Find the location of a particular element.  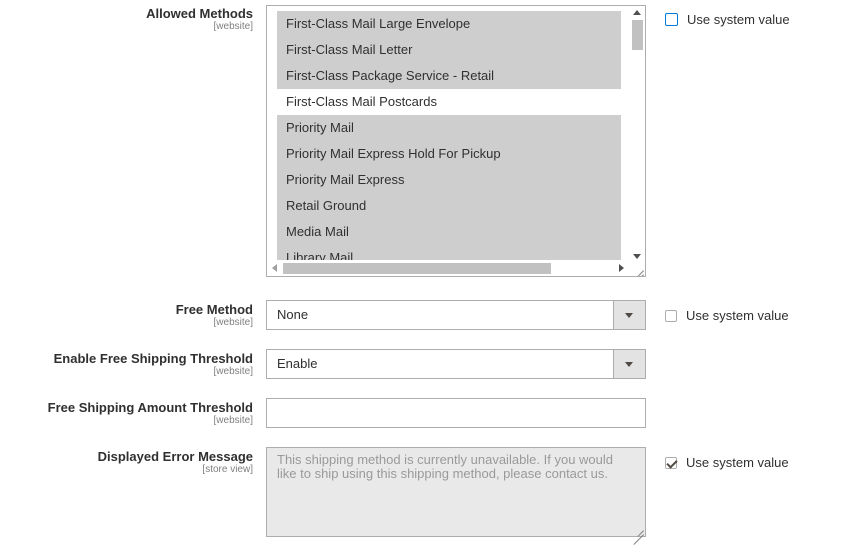

free-method-use-system-label: Use system value is located at coordinates (737, 315).